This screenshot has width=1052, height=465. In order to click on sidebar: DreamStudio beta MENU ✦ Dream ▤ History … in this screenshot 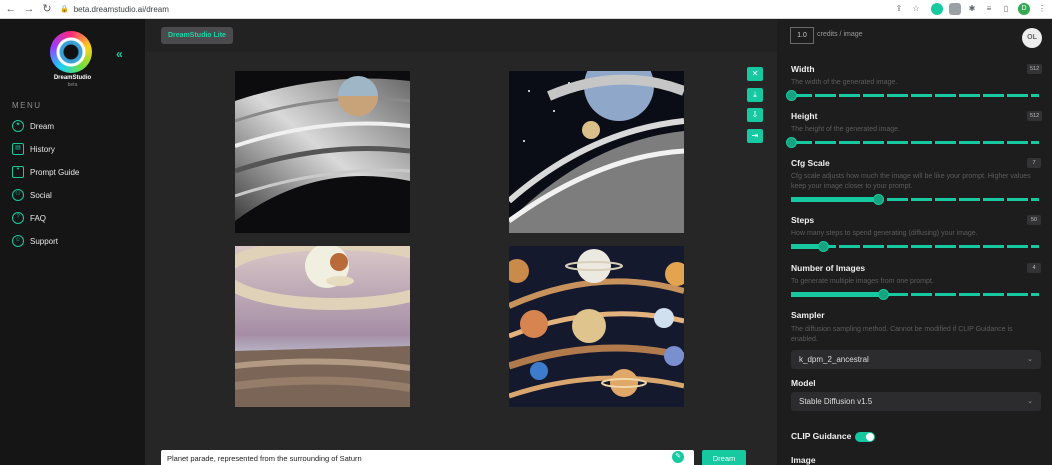, I will do `click(72, 242)`.